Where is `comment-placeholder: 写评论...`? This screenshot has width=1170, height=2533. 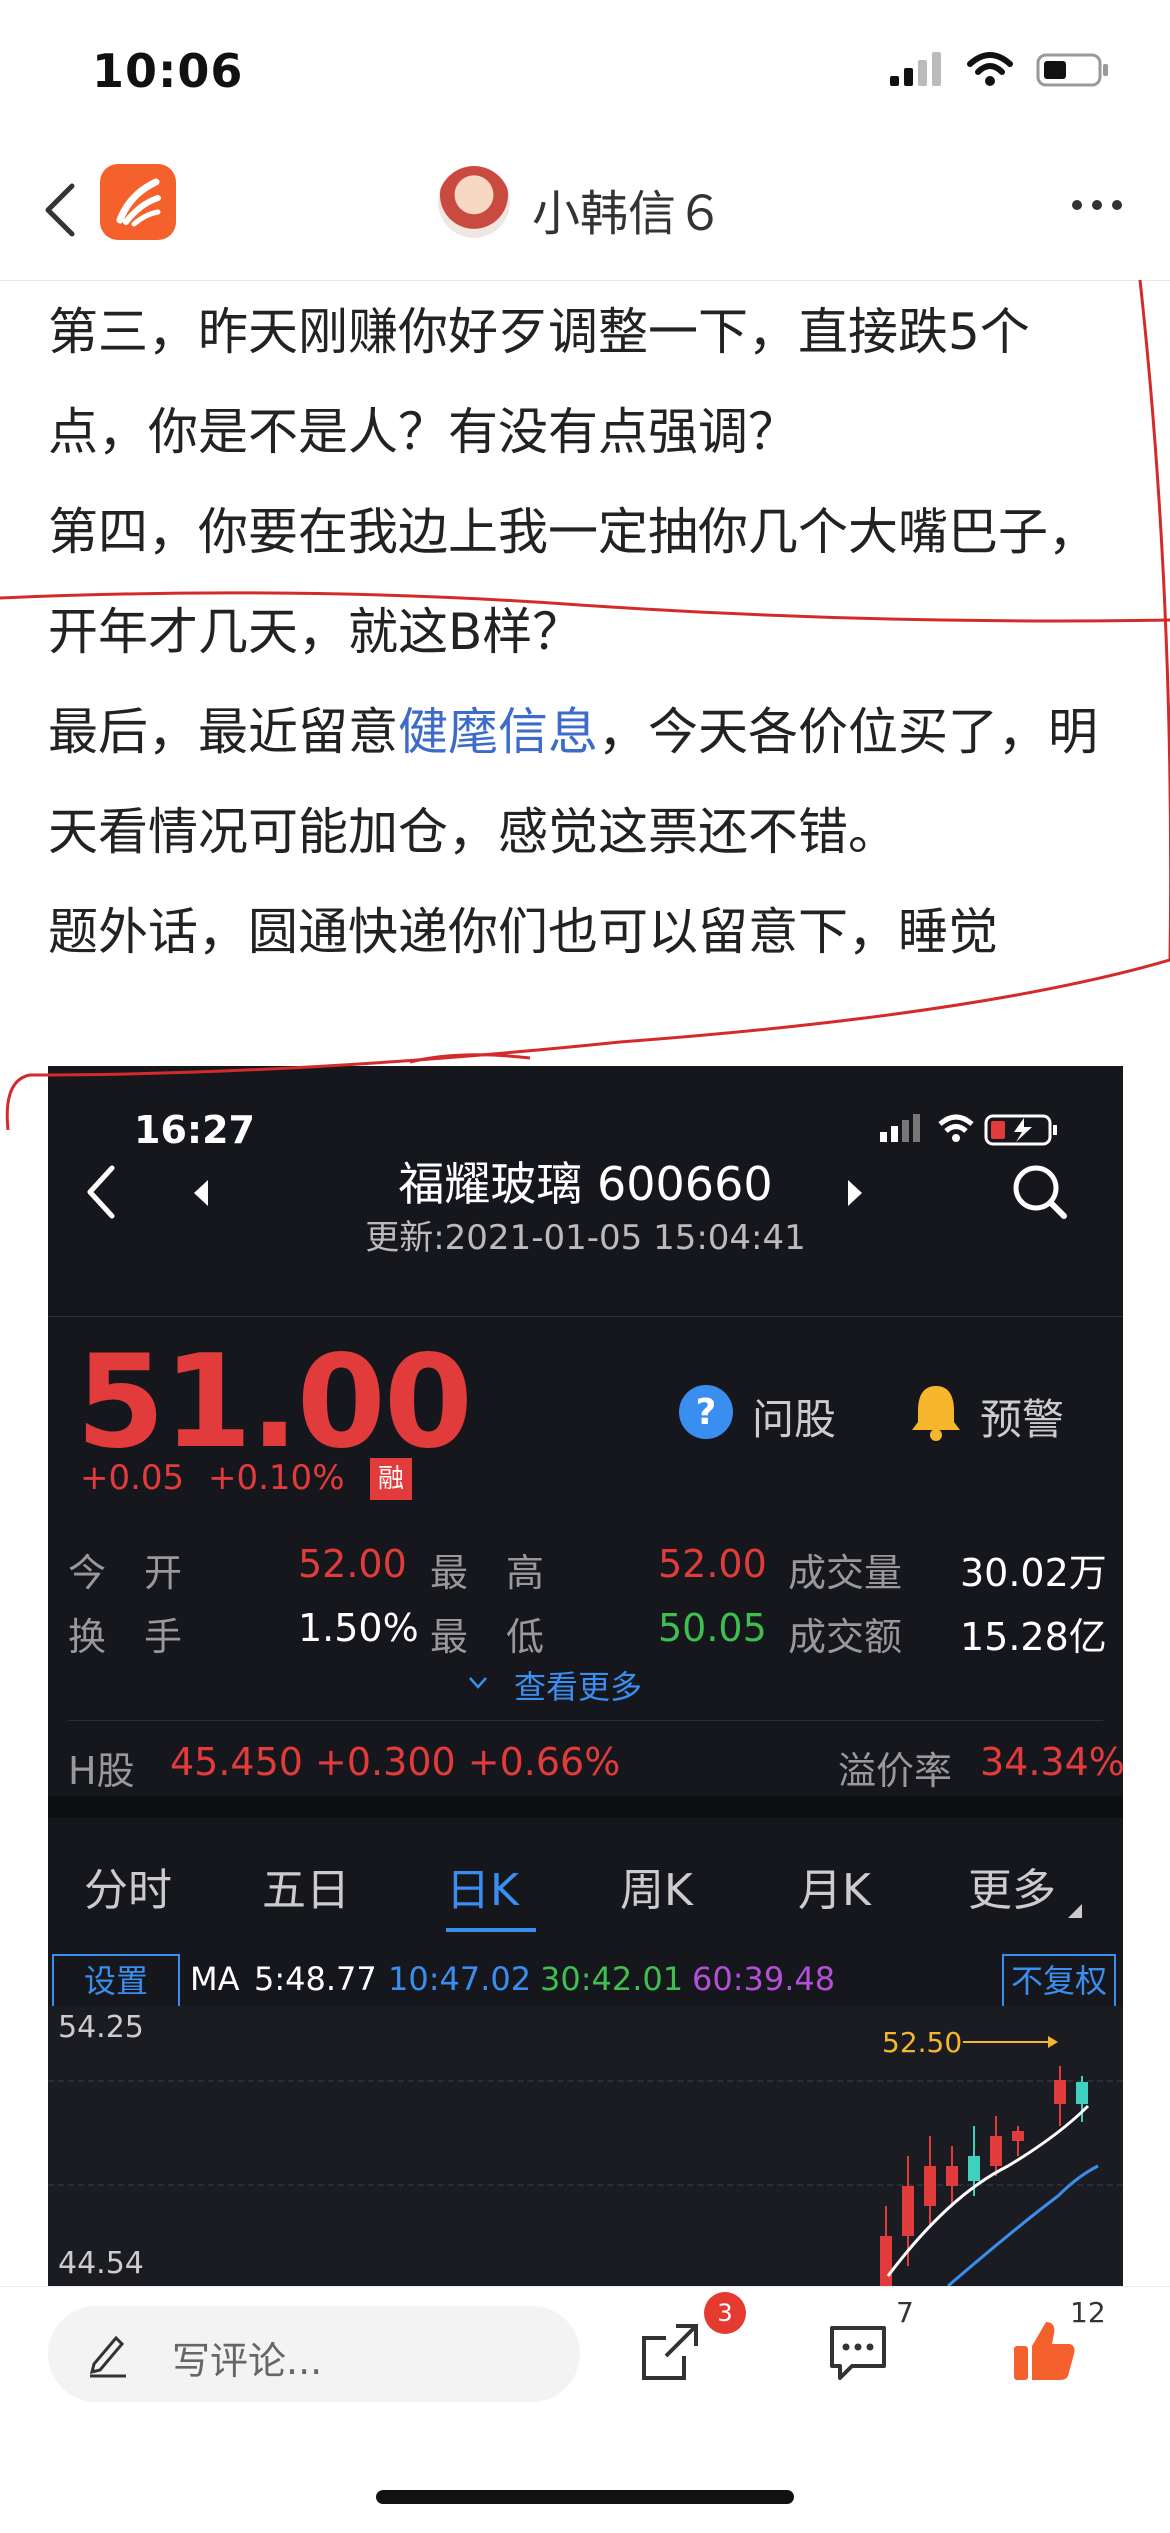
comment-placeholder: 写评论... is located at coordinates (247, 2357).